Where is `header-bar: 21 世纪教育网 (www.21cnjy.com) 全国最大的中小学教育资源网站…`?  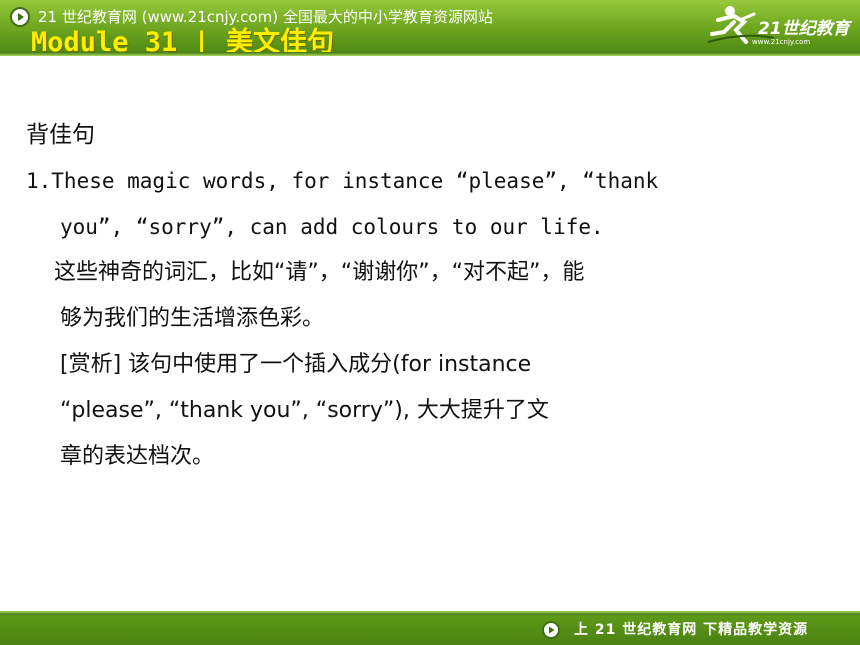
header-bar: 21 世纪教育网 (www.21cnjy.com) 全国最大的中小学教育资源网站… is located at coordinates (430, 26).